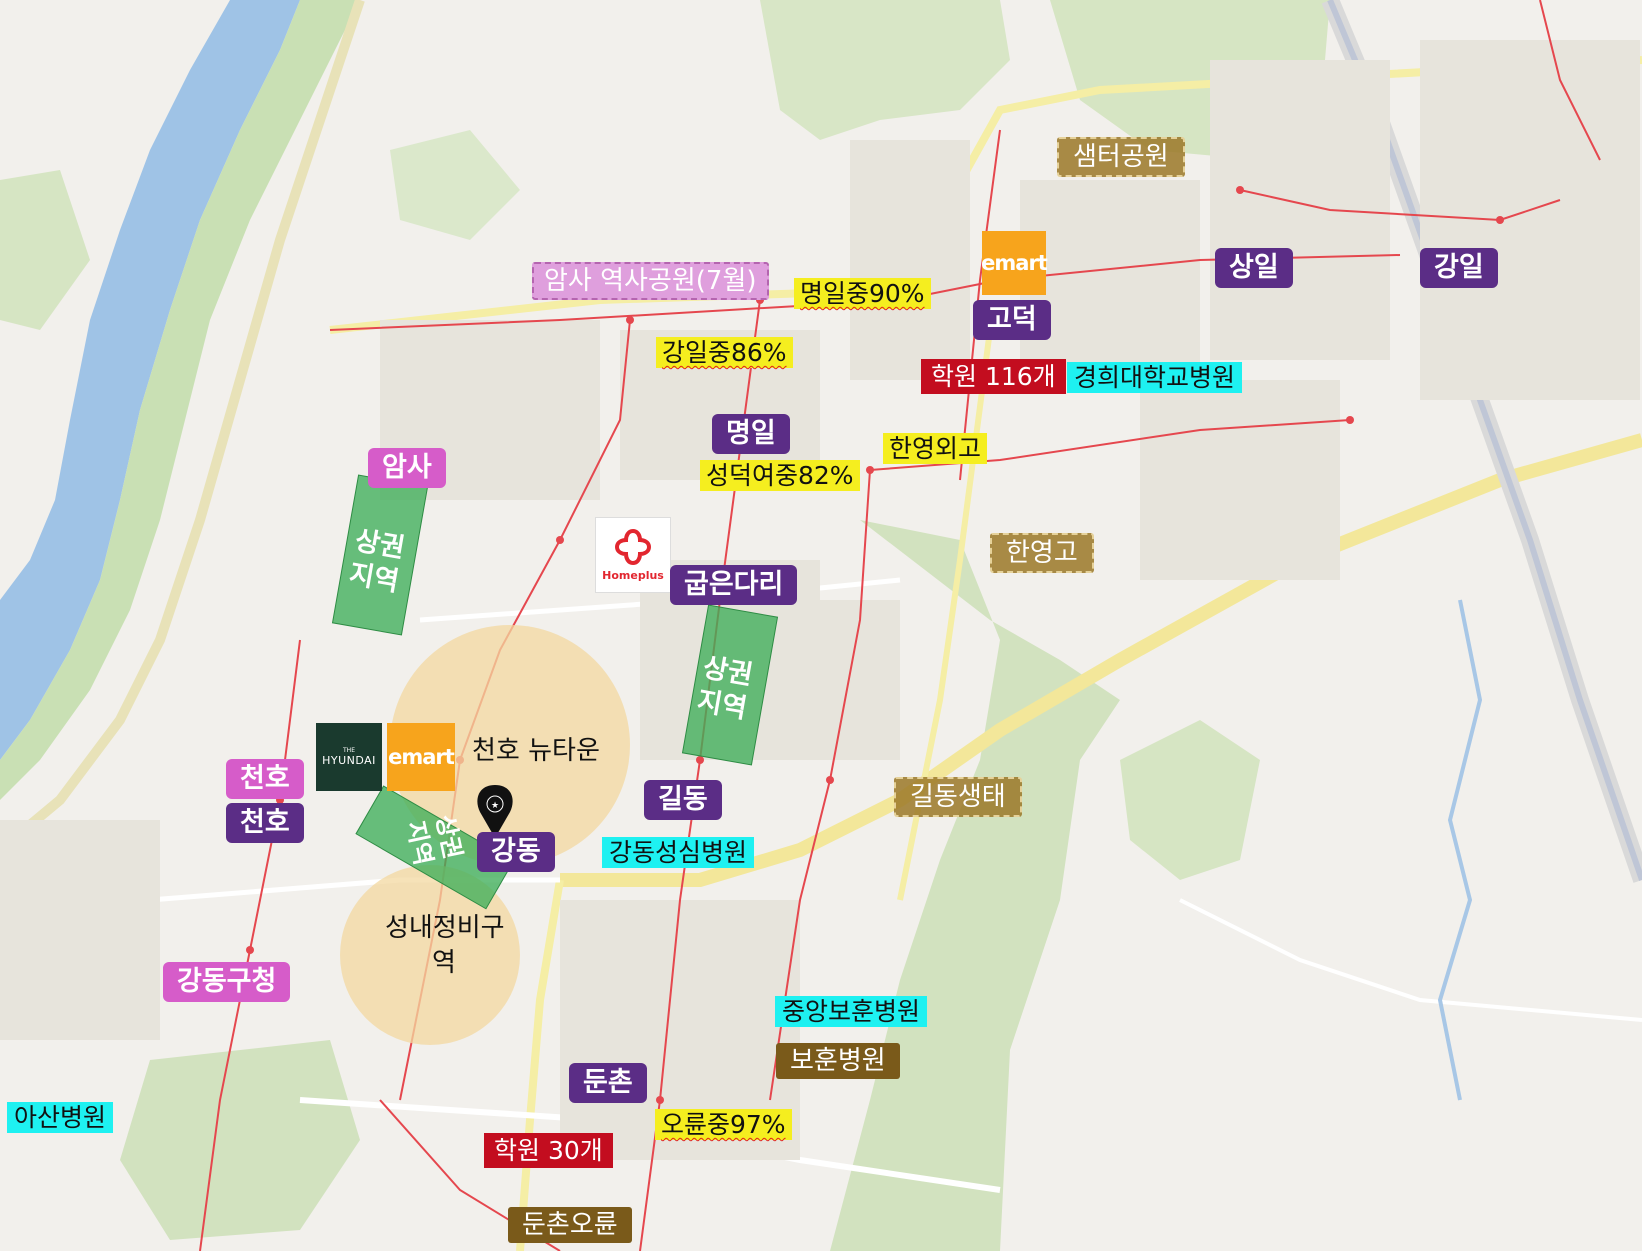  I want to click on park-saemteo: 샘터공원, so click(1121, 157).